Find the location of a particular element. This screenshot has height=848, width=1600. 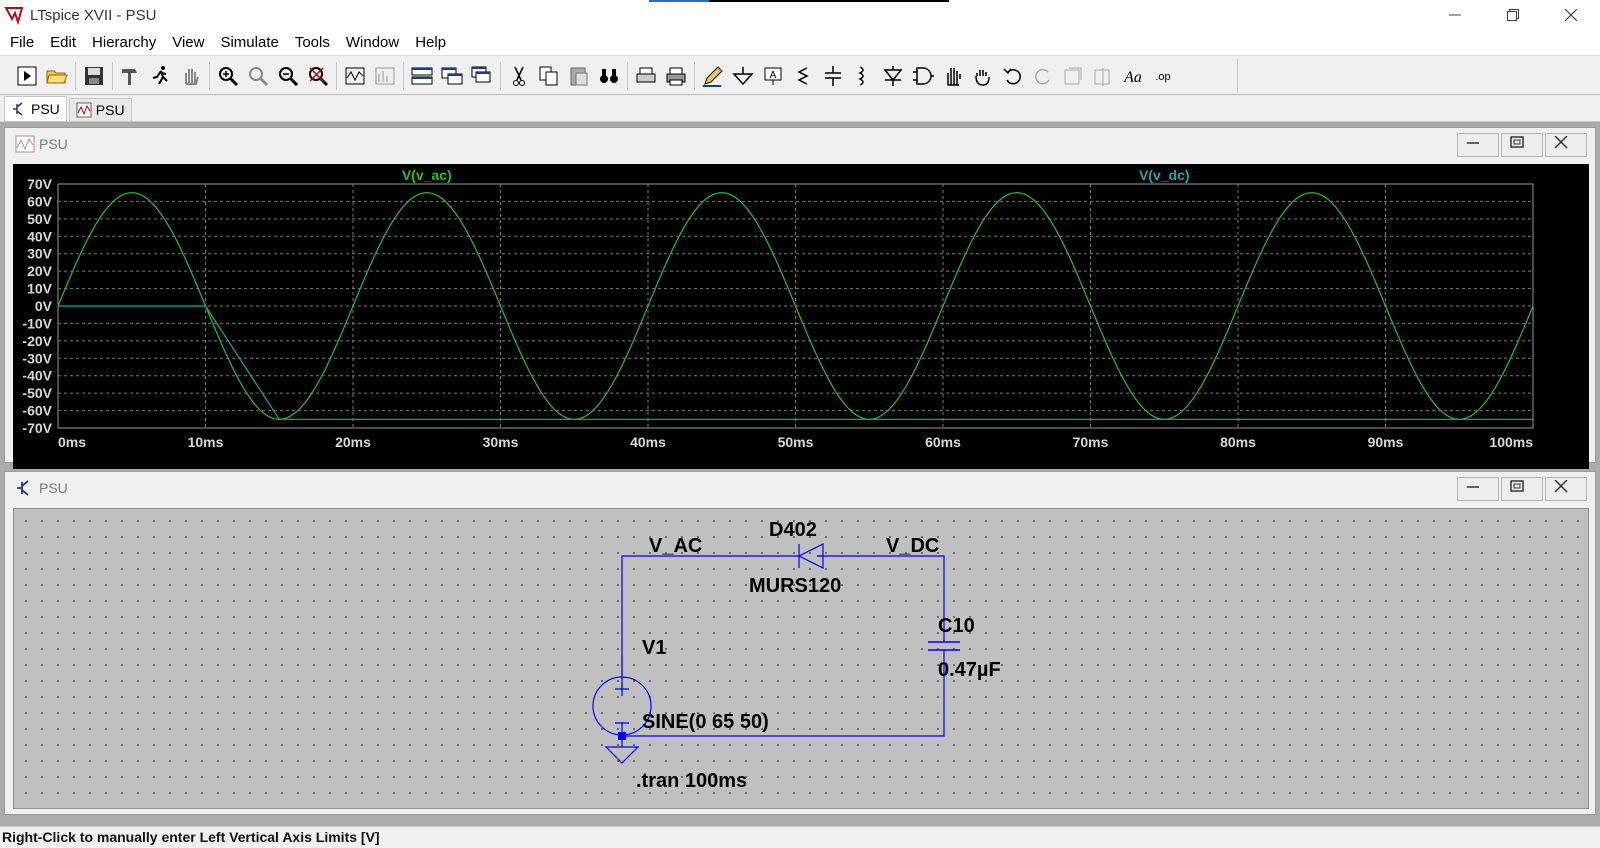

spice-directive-icon: .op is located at coordinates (1162, 77).